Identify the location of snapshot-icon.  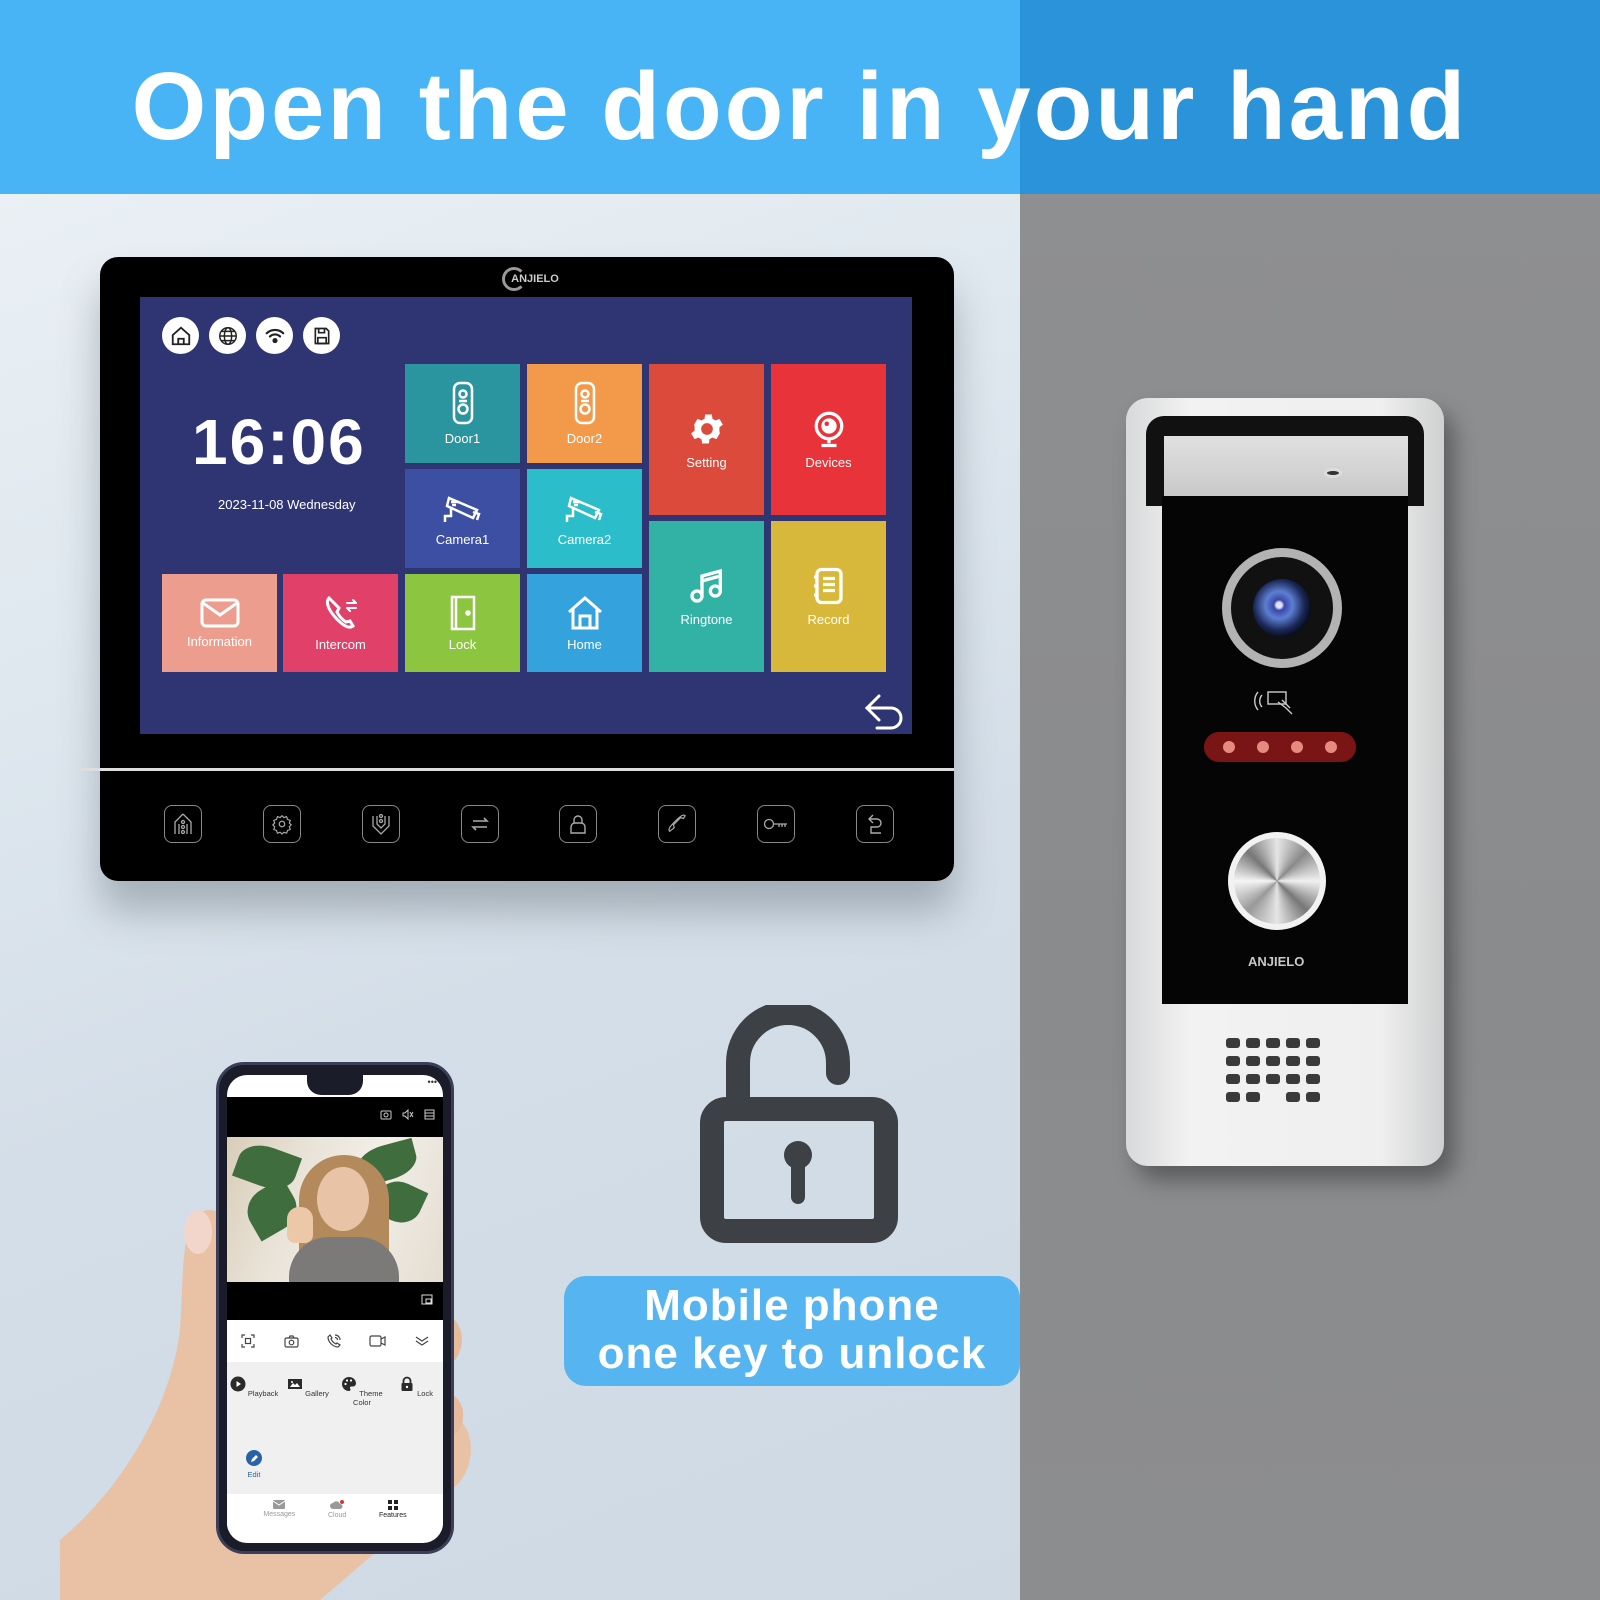
(386, 1114).